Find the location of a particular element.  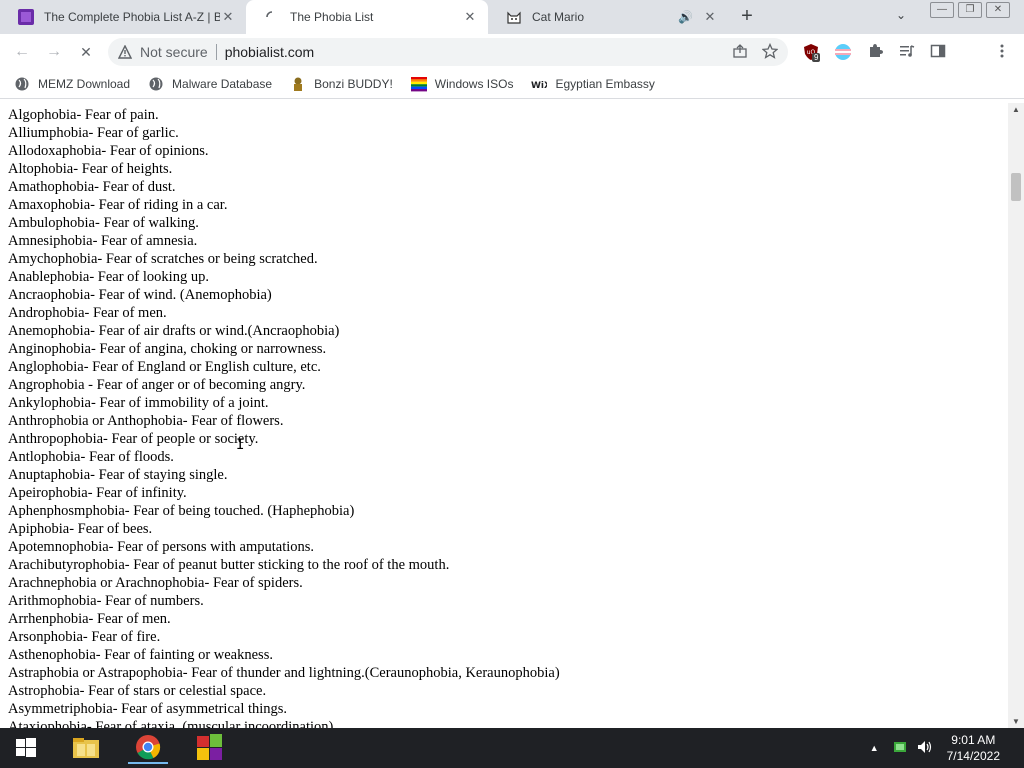

tab-phobia-list: The Phobia List ✕ is located at coordinates (367, 17).